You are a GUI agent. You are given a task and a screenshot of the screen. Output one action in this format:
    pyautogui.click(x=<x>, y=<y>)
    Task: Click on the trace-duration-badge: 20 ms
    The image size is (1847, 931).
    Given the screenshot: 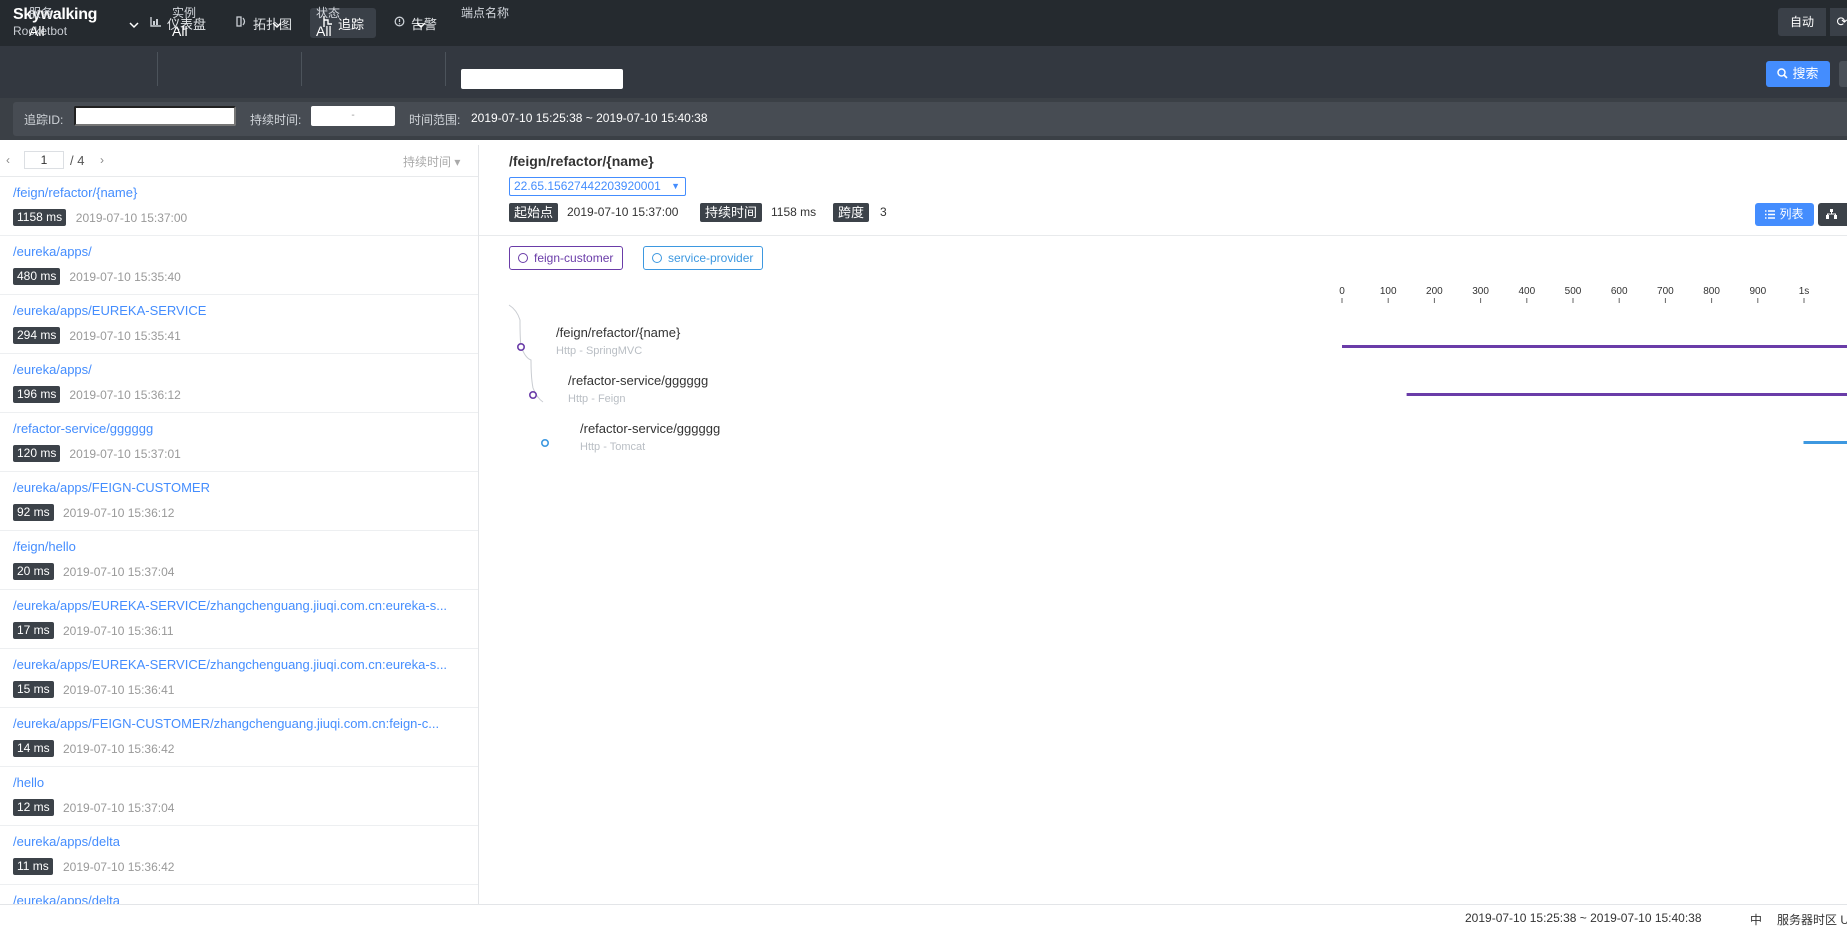 What is the action you would take?
    pyautogui.click(x=33, y=571)
    